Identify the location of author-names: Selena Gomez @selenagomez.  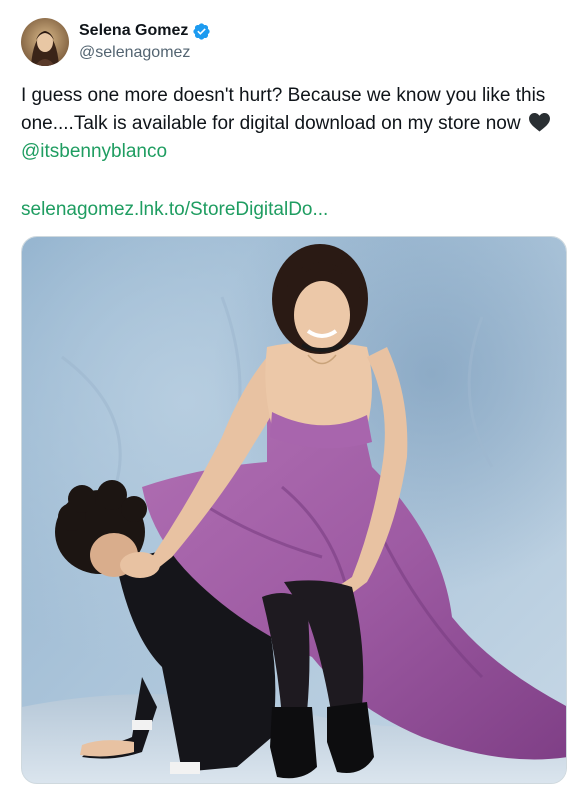
(145, 42).